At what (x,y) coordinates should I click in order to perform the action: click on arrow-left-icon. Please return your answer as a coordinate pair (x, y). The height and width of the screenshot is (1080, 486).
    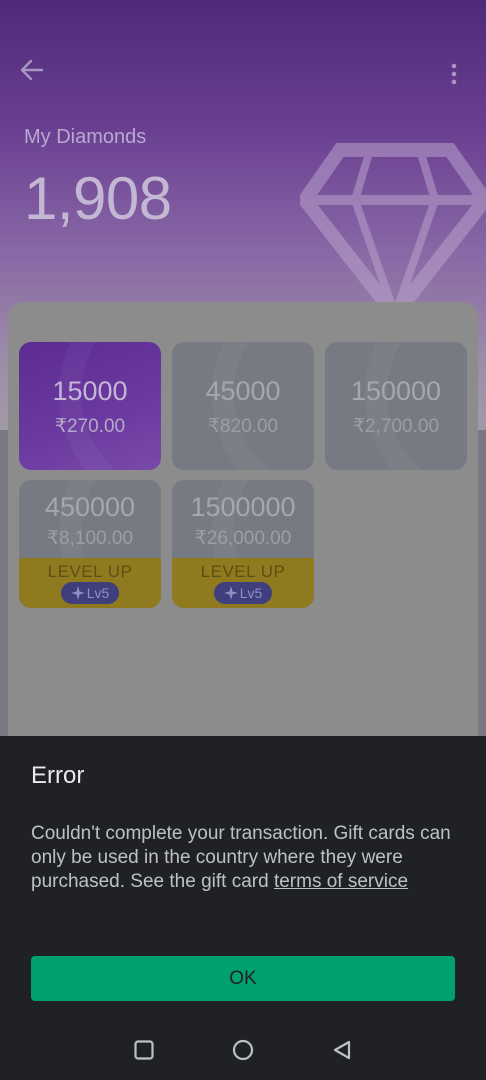
    Looking at the image, I should click on (32, 70).